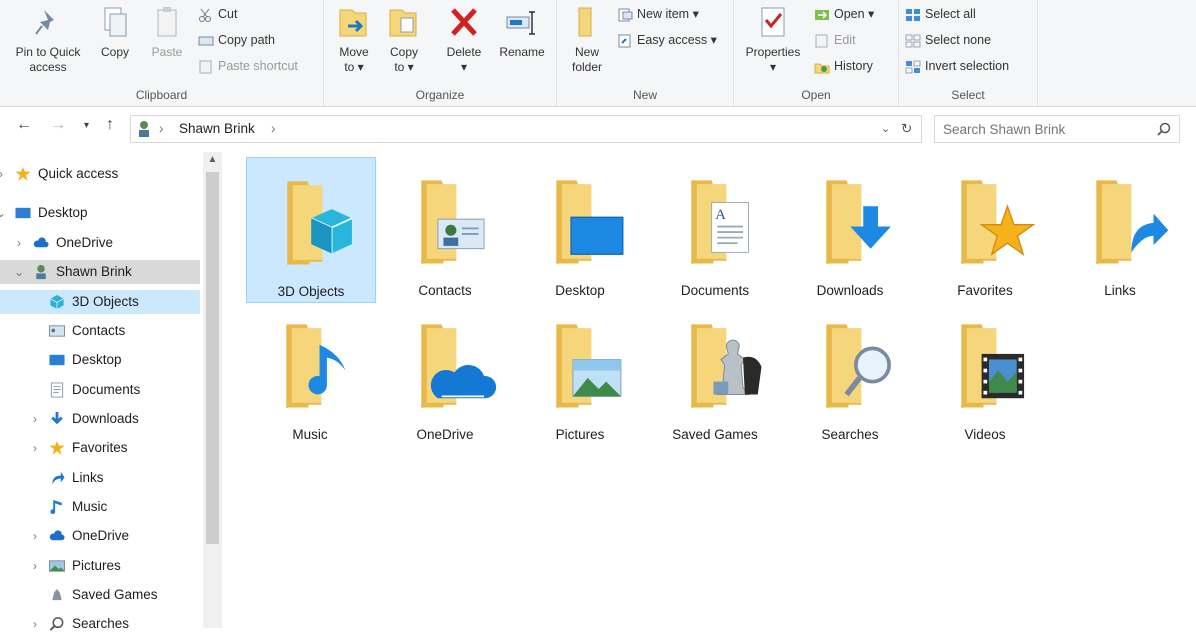  What do you see at coordinates (48, 39) in the screenshot?
I see `pin-to-quick-access-button: Pin to Quick access` at bounding box center [48, 39].